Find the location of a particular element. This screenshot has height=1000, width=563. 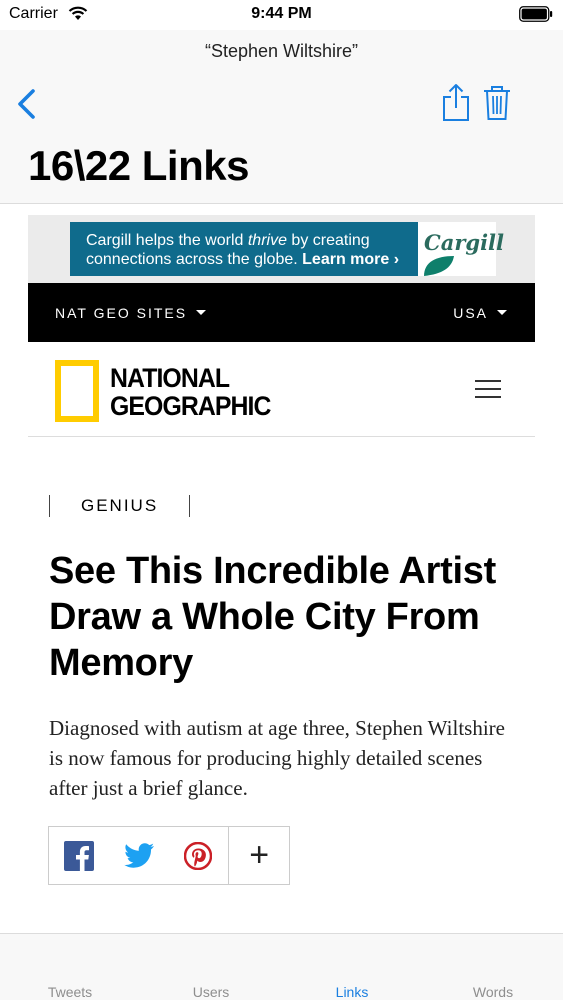

status-bar: Carrier 9:44 PM is located at coordinates (281, 15).